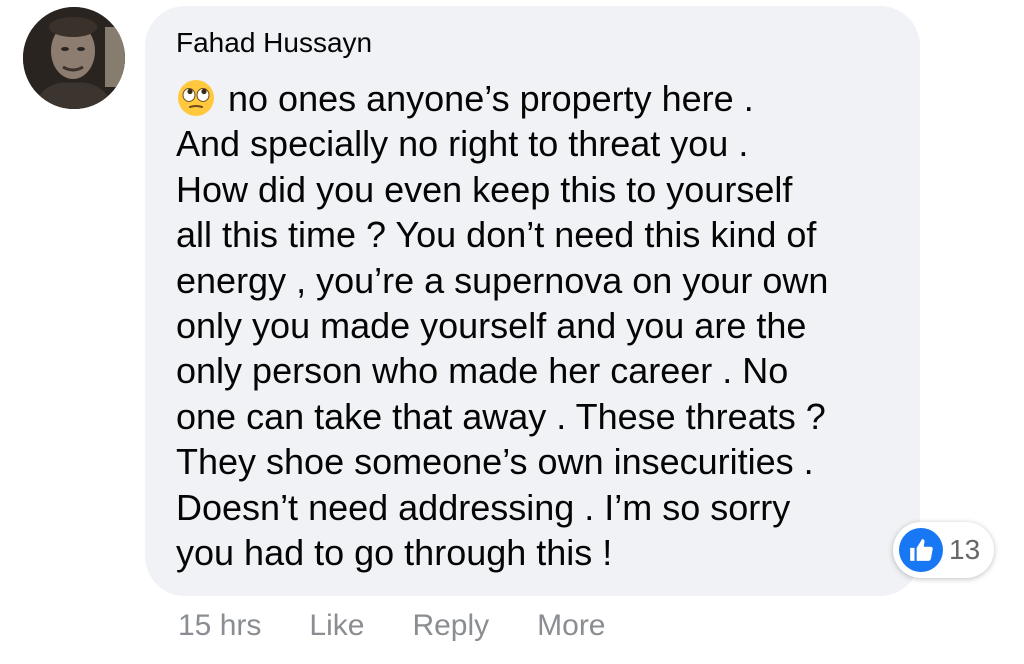 This screenshot has height=664, width=1024. What do you see at coordinates (482, 371) in the screenshot?
I see `comment-line: only person who made her career . No` at bounding box center [482, 371].